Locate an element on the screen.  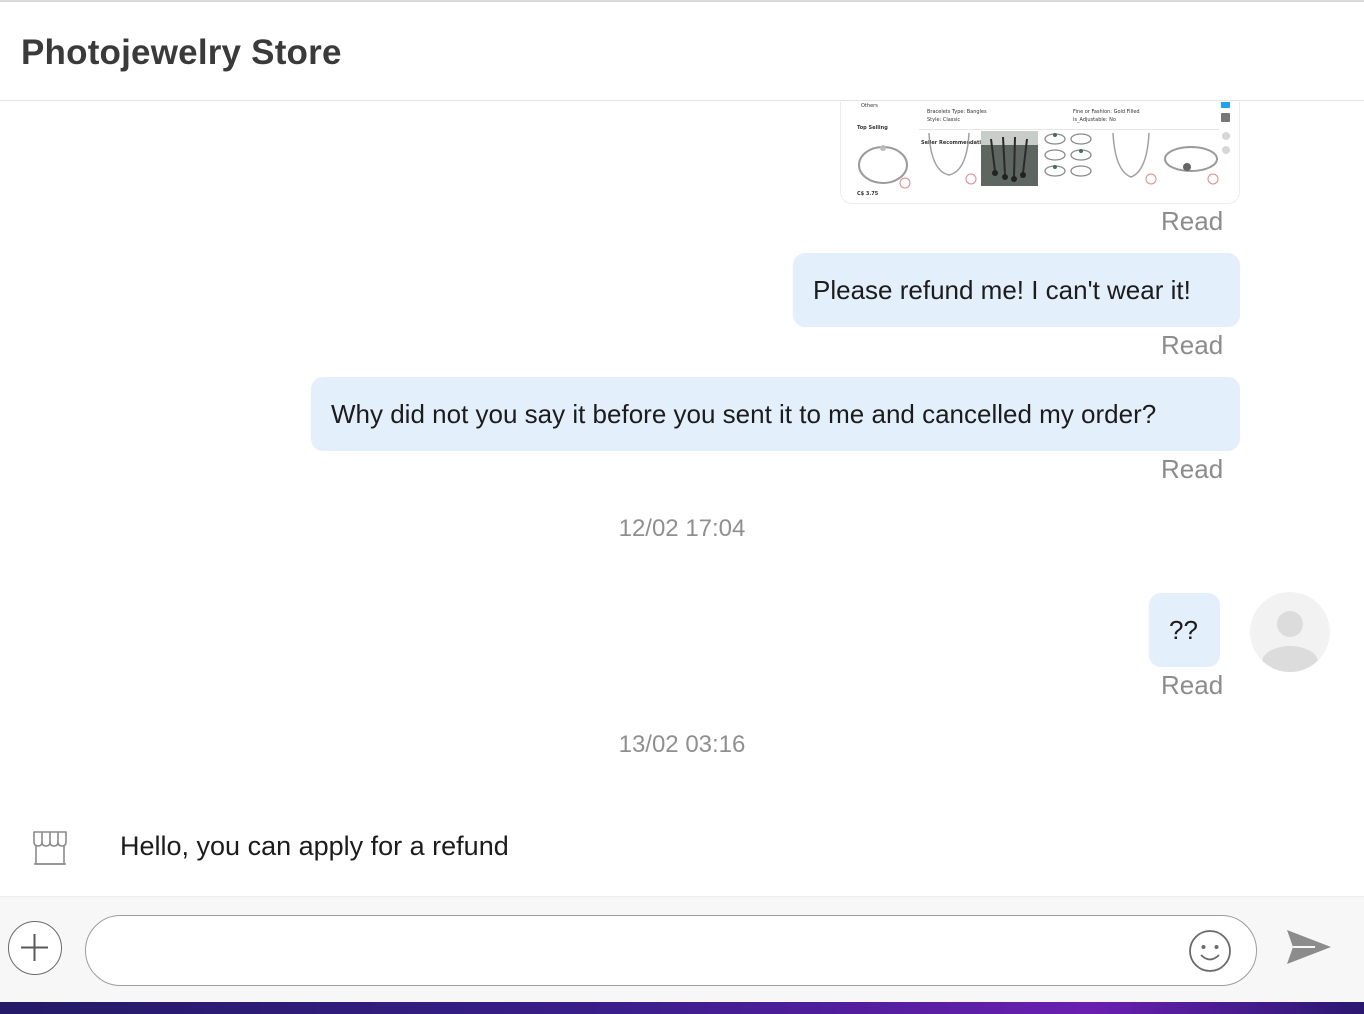
chat-header: Photojewelry Store is located at coordinates (682, 51).